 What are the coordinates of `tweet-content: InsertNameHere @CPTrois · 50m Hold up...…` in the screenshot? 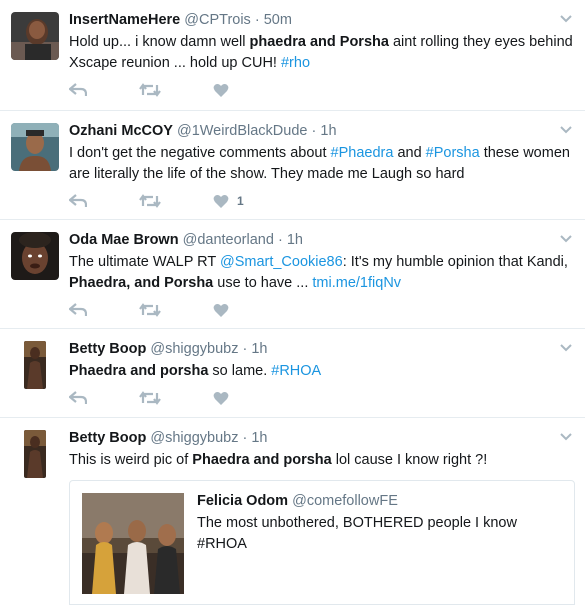 It's located at (321, 42).